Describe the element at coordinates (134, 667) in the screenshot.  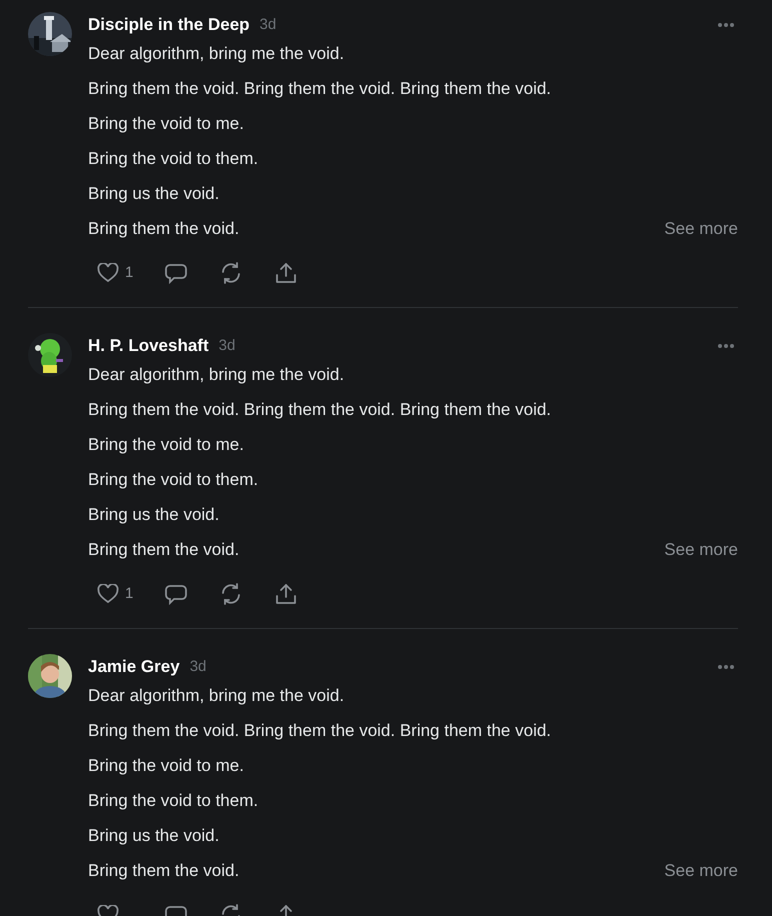
I see `author-name: Jamie Grey` at that location.